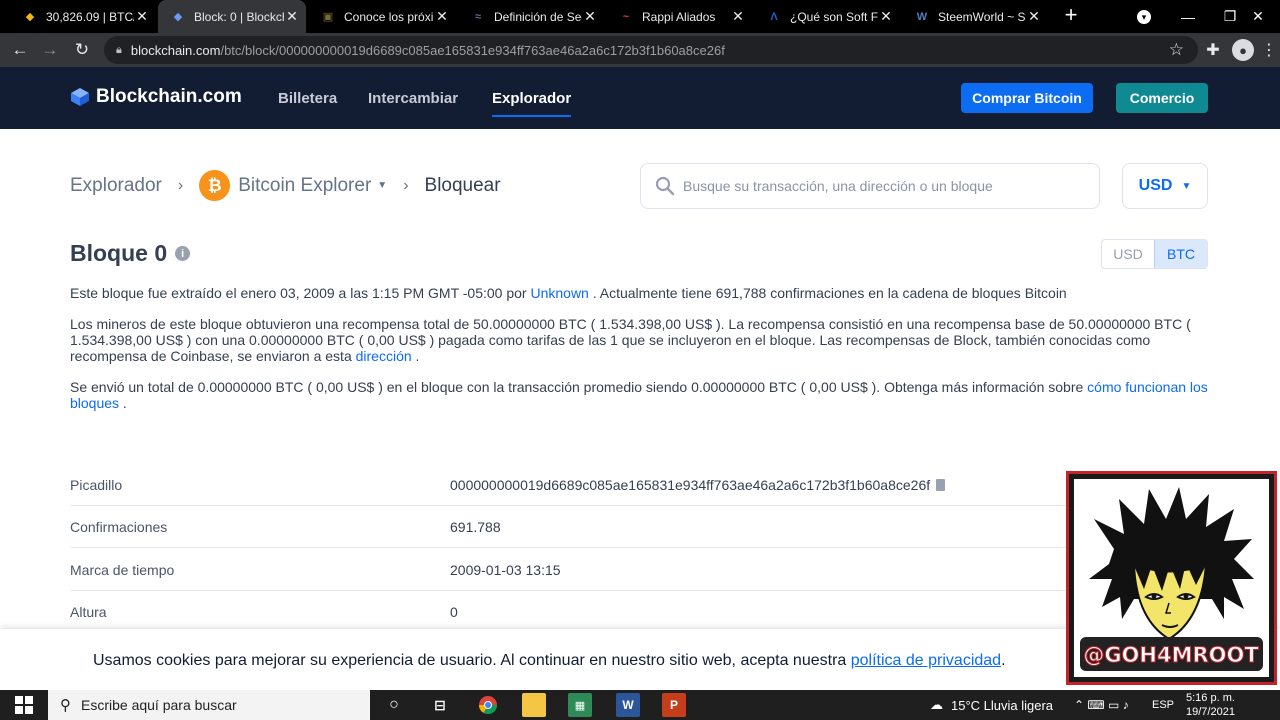 This screenshot has width=1280, height=720. I want to click on breadcrumb-explorador: Explorador, so click(116, 186).